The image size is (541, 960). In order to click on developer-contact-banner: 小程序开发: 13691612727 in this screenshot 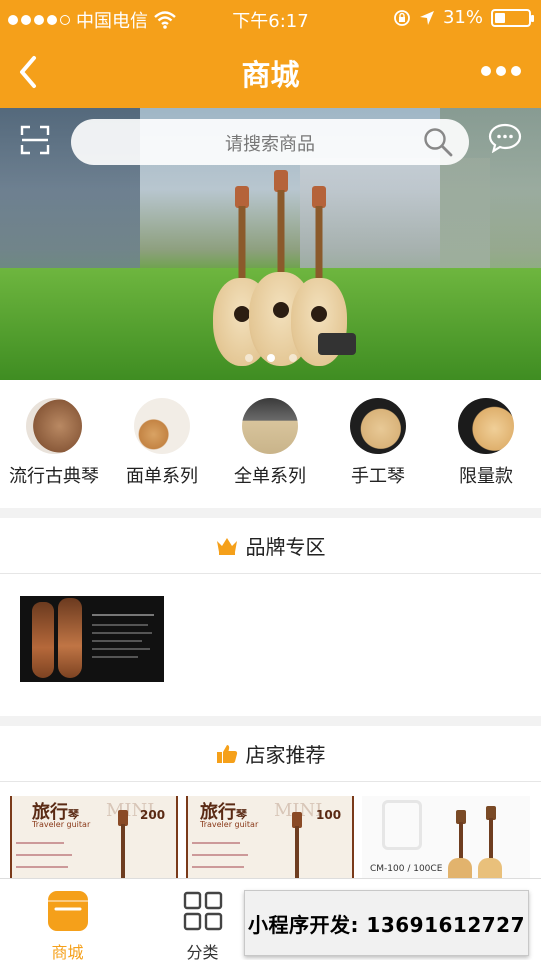, I will do `click(386, 923)`.